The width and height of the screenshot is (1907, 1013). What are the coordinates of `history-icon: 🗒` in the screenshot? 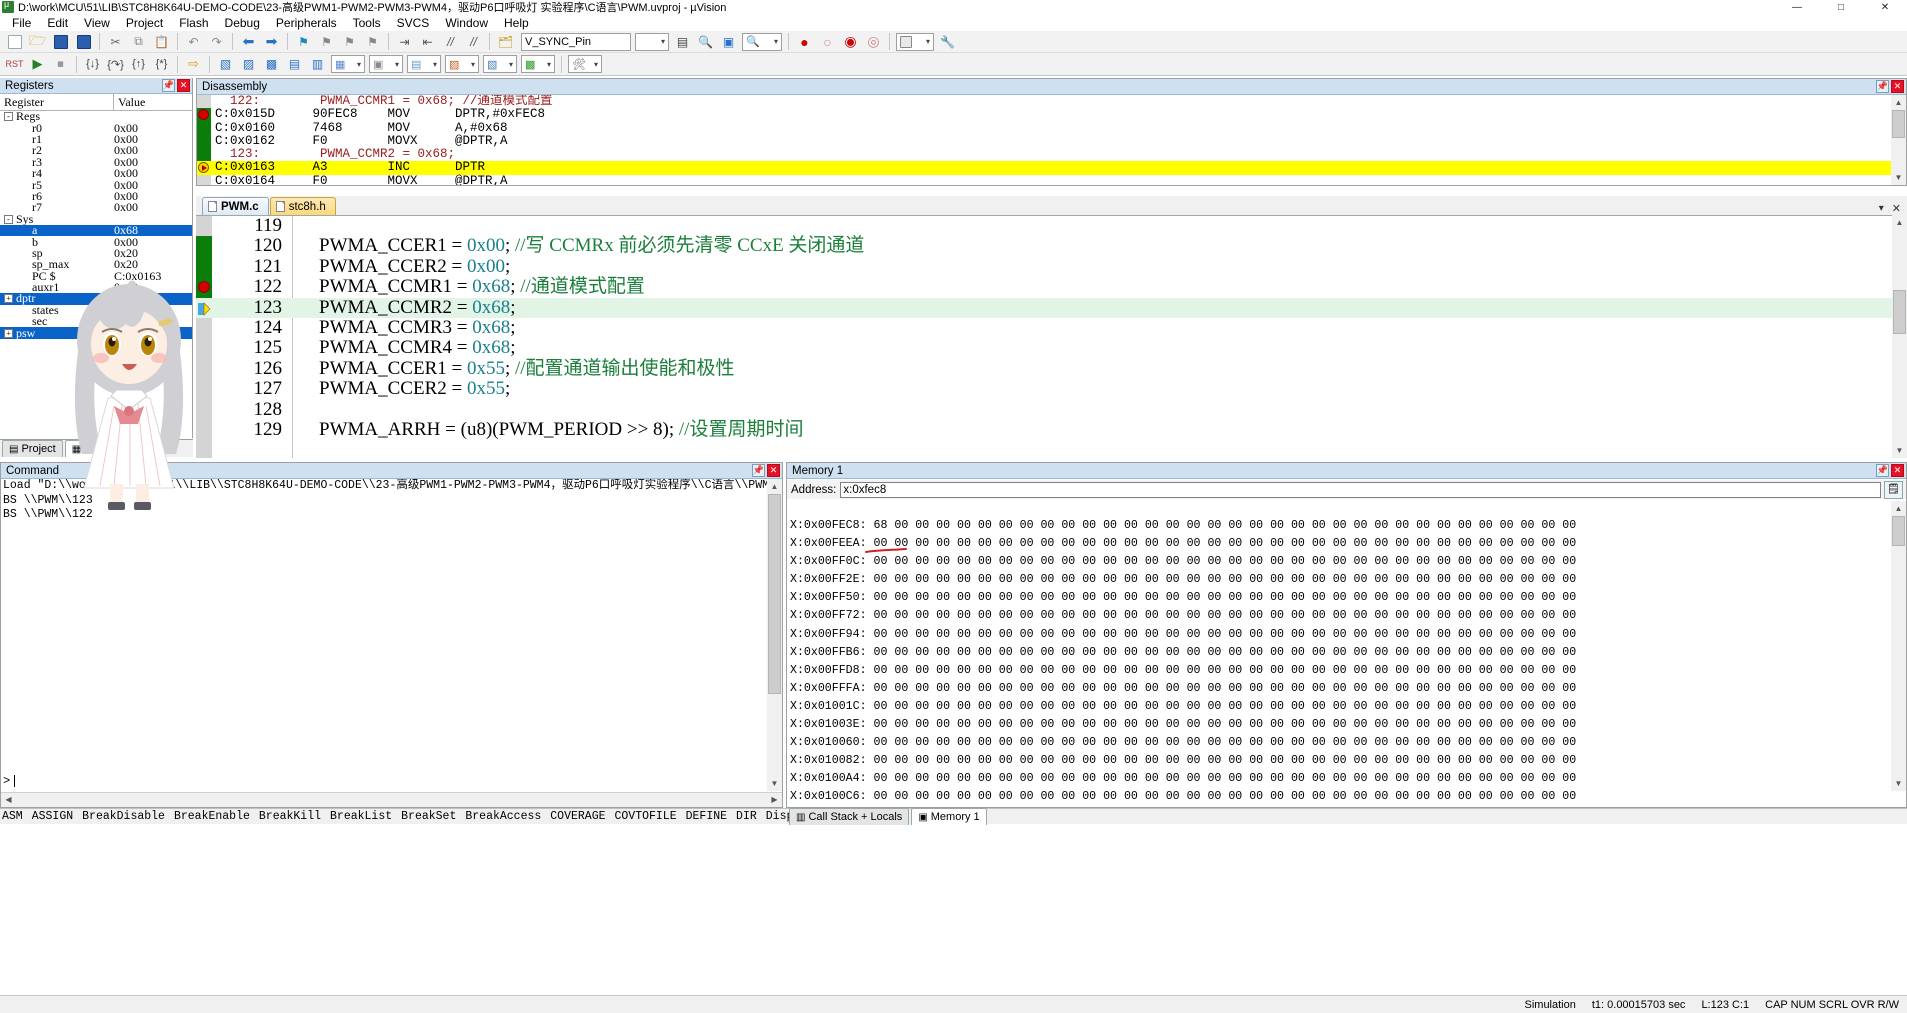 It's located at (1893, 489).